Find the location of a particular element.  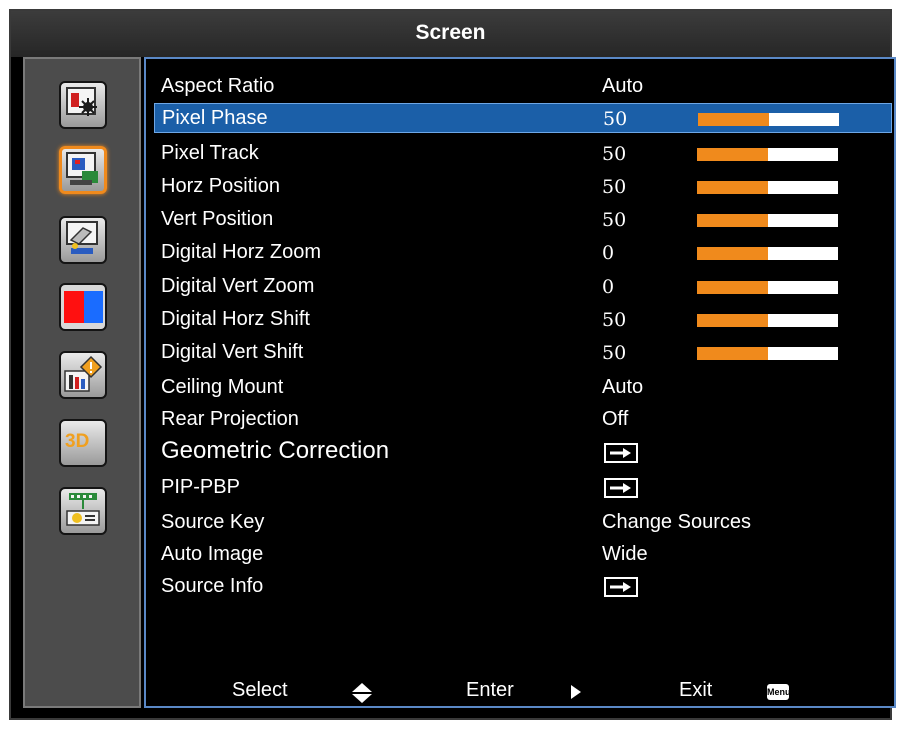

menu-key-icon: Menu is located at coordinates (779, 692).